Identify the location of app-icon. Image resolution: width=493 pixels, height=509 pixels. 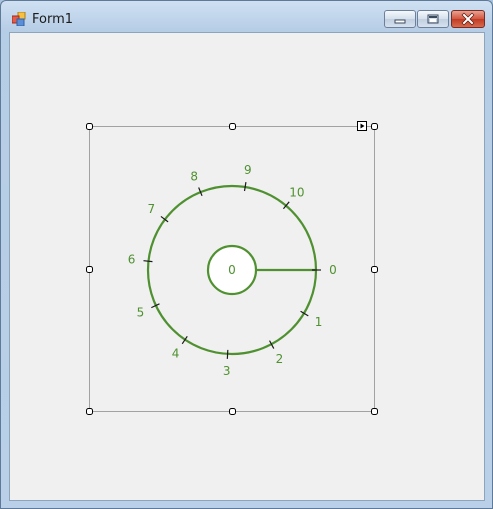
(19, 19).